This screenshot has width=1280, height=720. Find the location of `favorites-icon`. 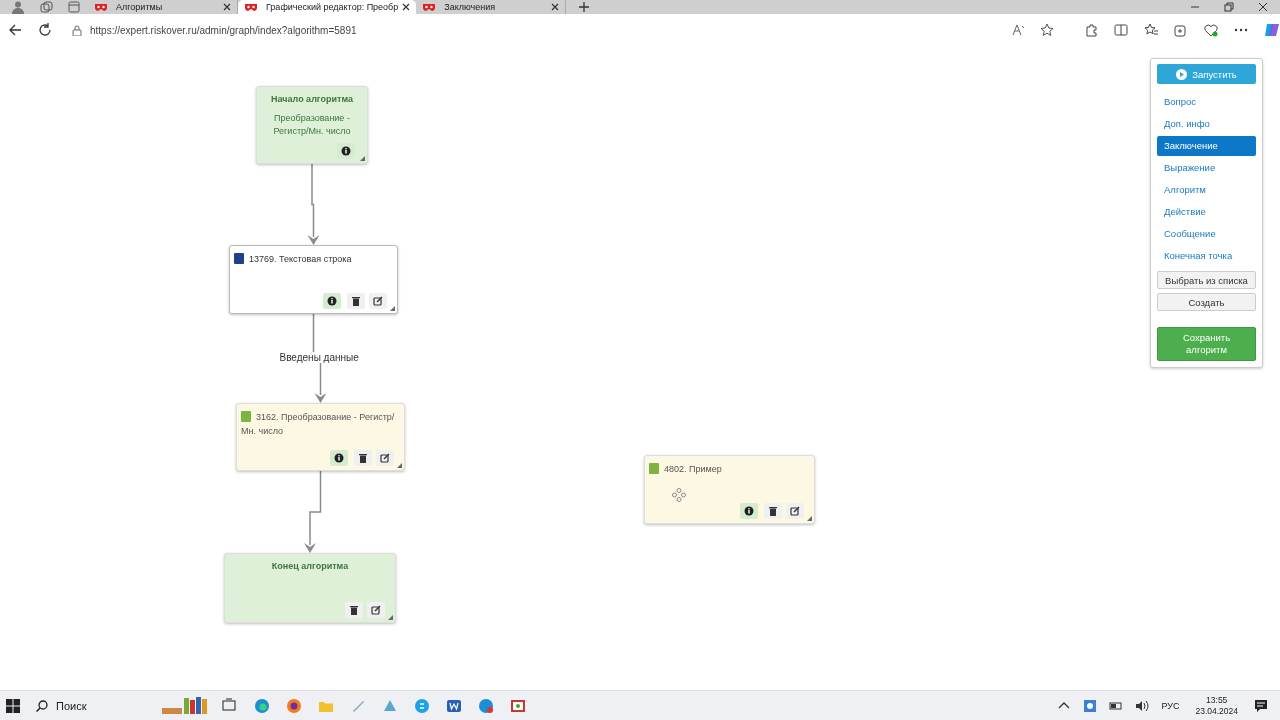

favorites-icon is located at coordinates (1151, 30).